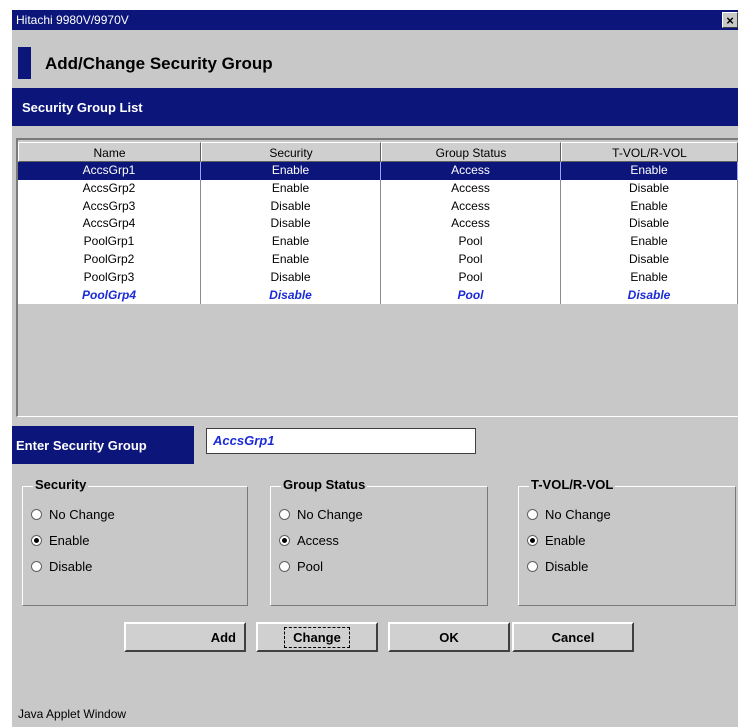 The width and height of the screenshot is (738, 727). I want to click on table-row: AccsGrp4 Disable Access Disable, so click(378, 224).